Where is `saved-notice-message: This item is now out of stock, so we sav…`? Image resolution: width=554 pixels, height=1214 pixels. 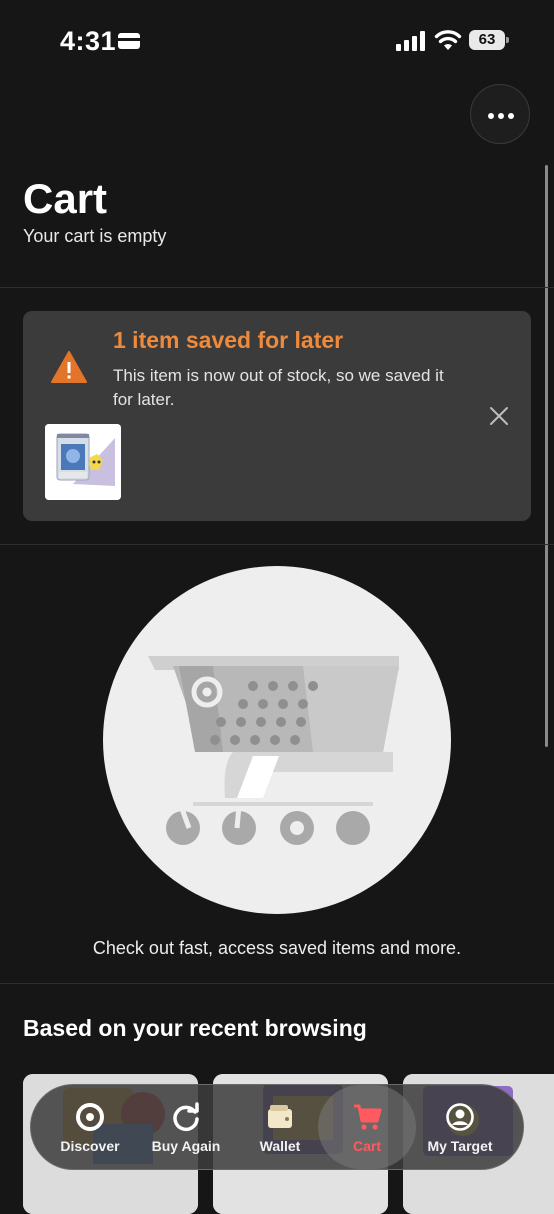
saved-notice-message: This item is now out of stock, so we sav… is located at coordinates (278, 387).